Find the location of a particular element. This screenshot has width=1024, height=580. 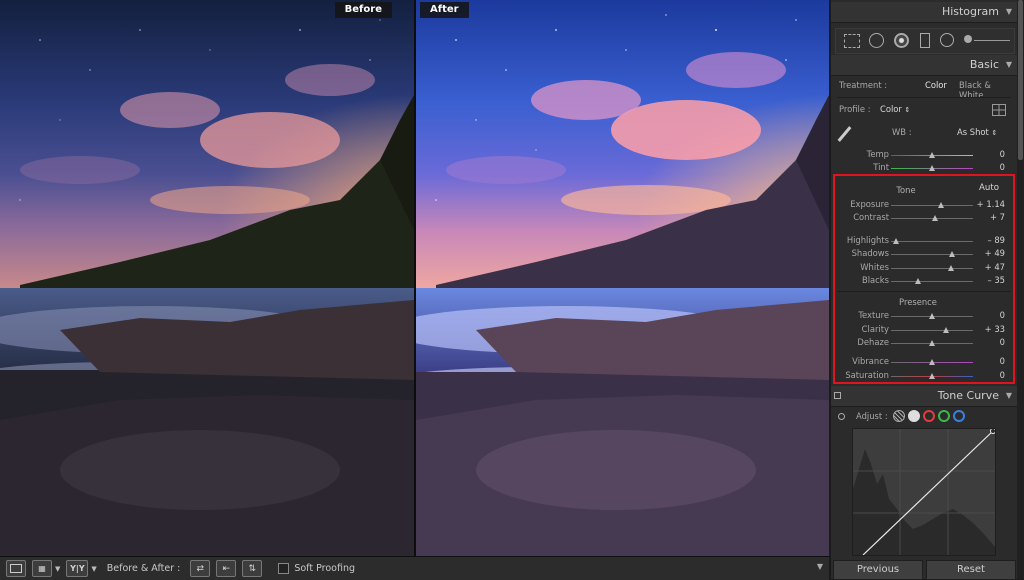

after-label: After is located at coordinates (444, 10).